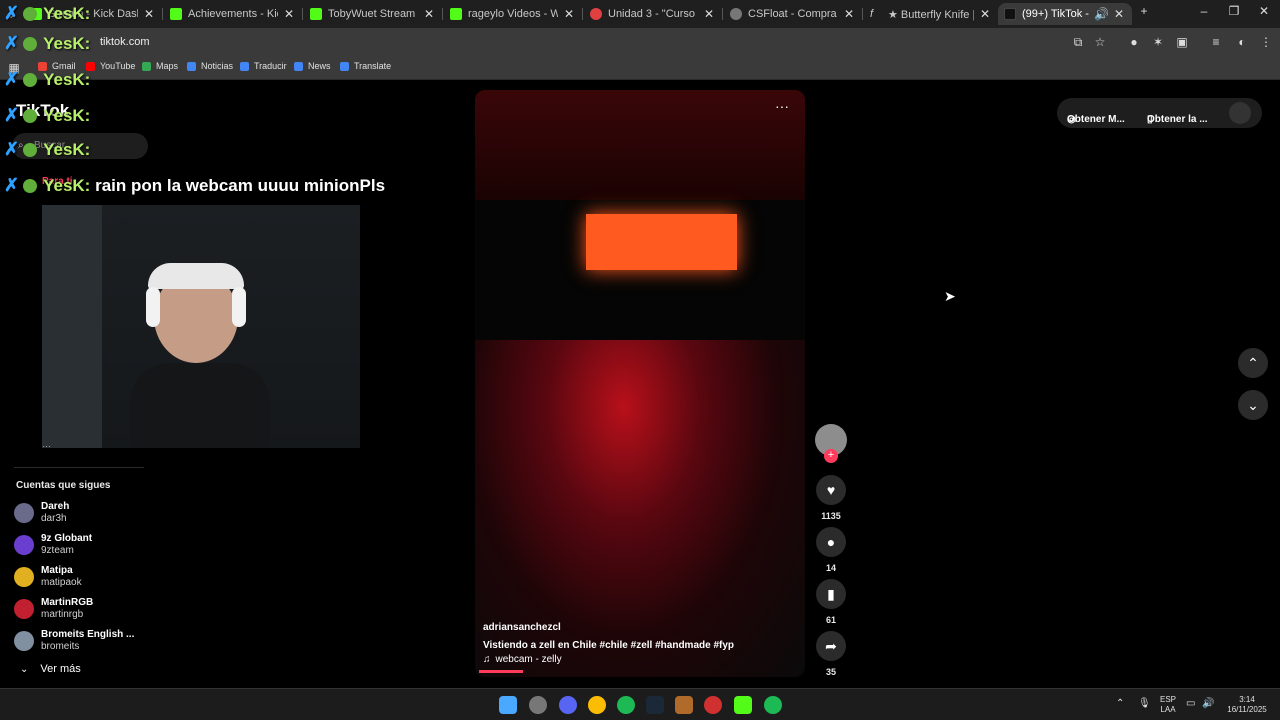 The height and width of the screenshot is (720, 1280). Describe the element at coordinates (508, 705) in the screenshot. I see `start-icon` at that location.